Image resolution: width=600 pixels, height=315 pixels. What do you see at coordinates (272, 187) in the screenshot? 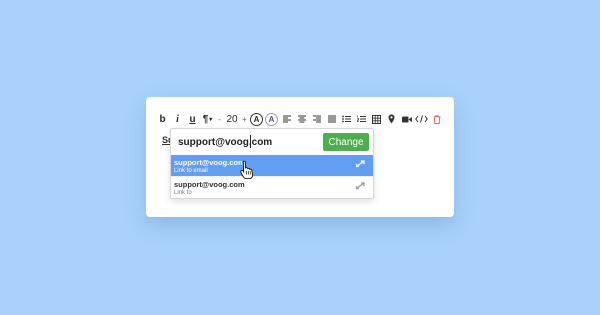
I see `link-suggestion-page: support@voog.com Link to` at bounding box center [272, 187].